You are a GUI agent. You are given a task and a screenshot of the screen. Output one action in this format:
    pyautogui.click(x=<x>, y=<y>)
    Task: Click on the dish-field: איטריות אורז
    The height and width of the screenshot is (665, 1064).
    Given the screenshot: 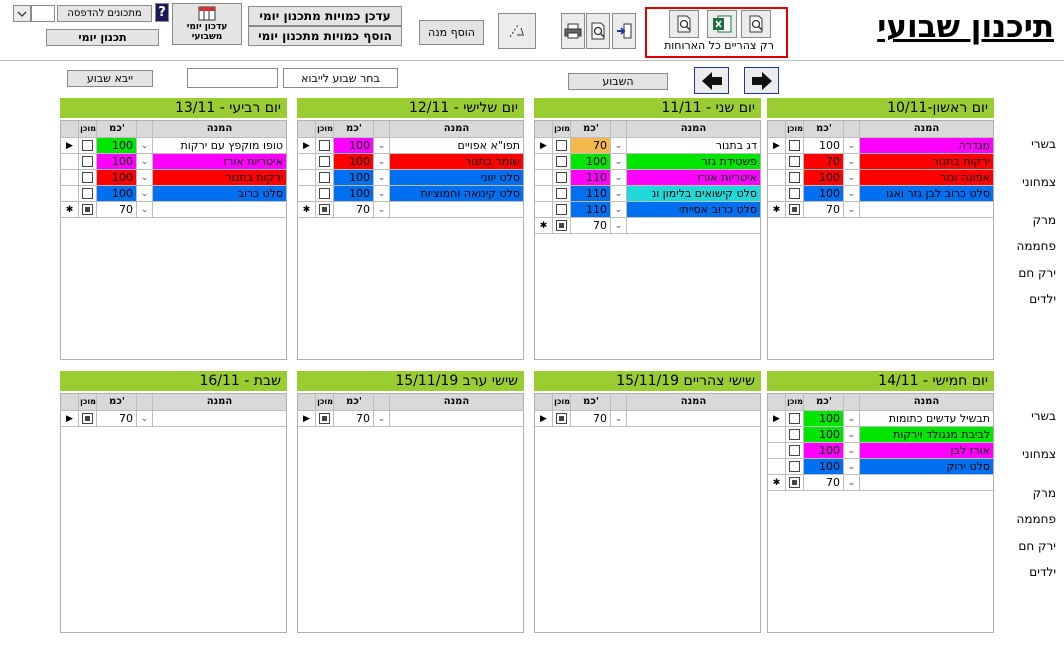 What is the action you would take?
    pyautogui.click(x=693, y=177)
    